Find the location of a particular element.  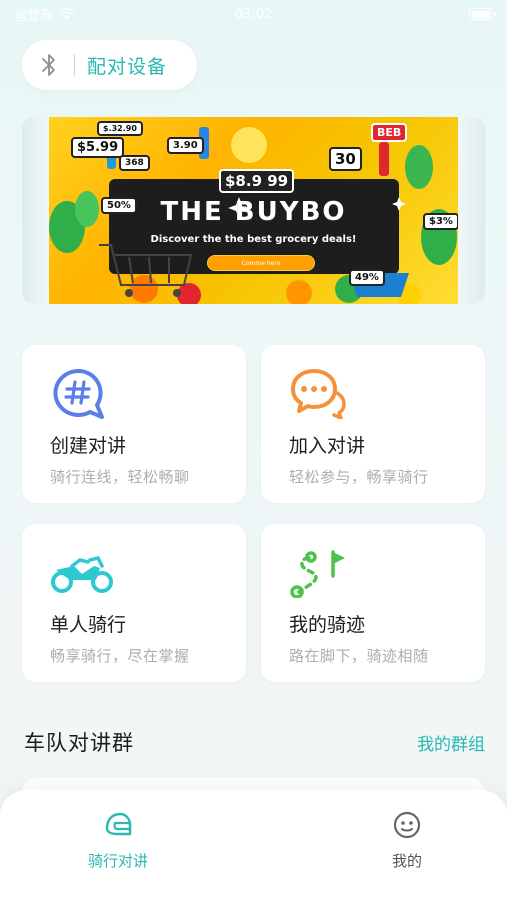

helmet-icon is located at coordinates (118, 824).